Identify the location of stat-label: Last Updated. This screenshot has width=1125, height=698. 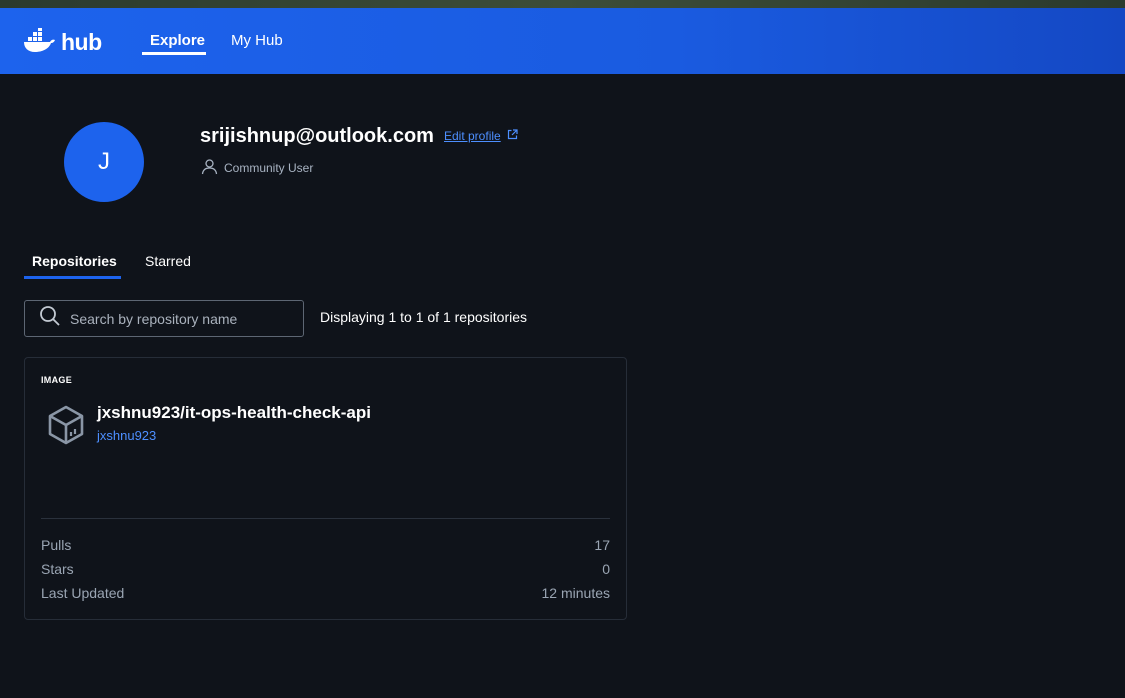
(83, 593).